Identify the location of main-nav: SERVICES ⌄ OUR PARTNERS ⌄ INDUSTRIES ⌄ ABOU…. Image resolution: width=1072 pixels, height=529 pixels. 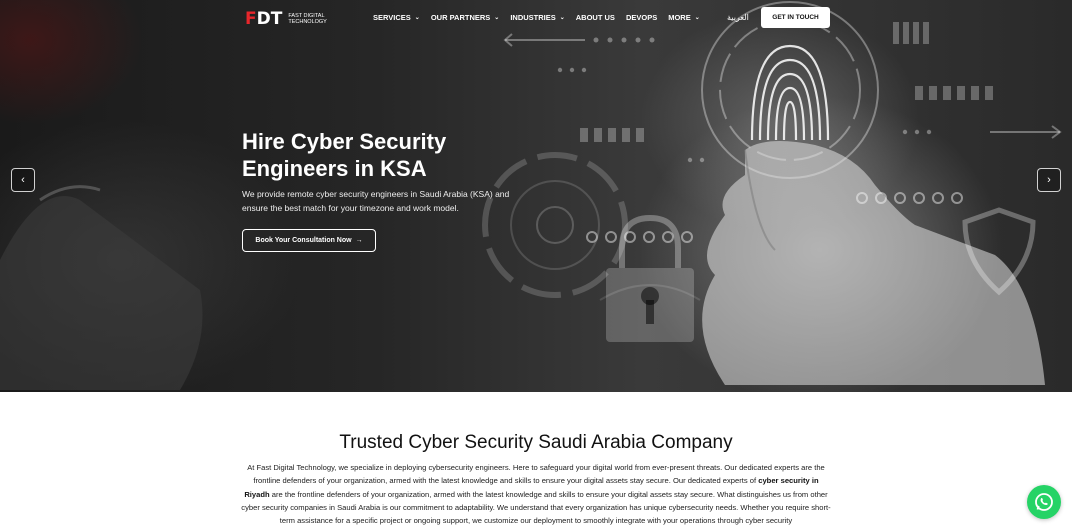
(542, 17).